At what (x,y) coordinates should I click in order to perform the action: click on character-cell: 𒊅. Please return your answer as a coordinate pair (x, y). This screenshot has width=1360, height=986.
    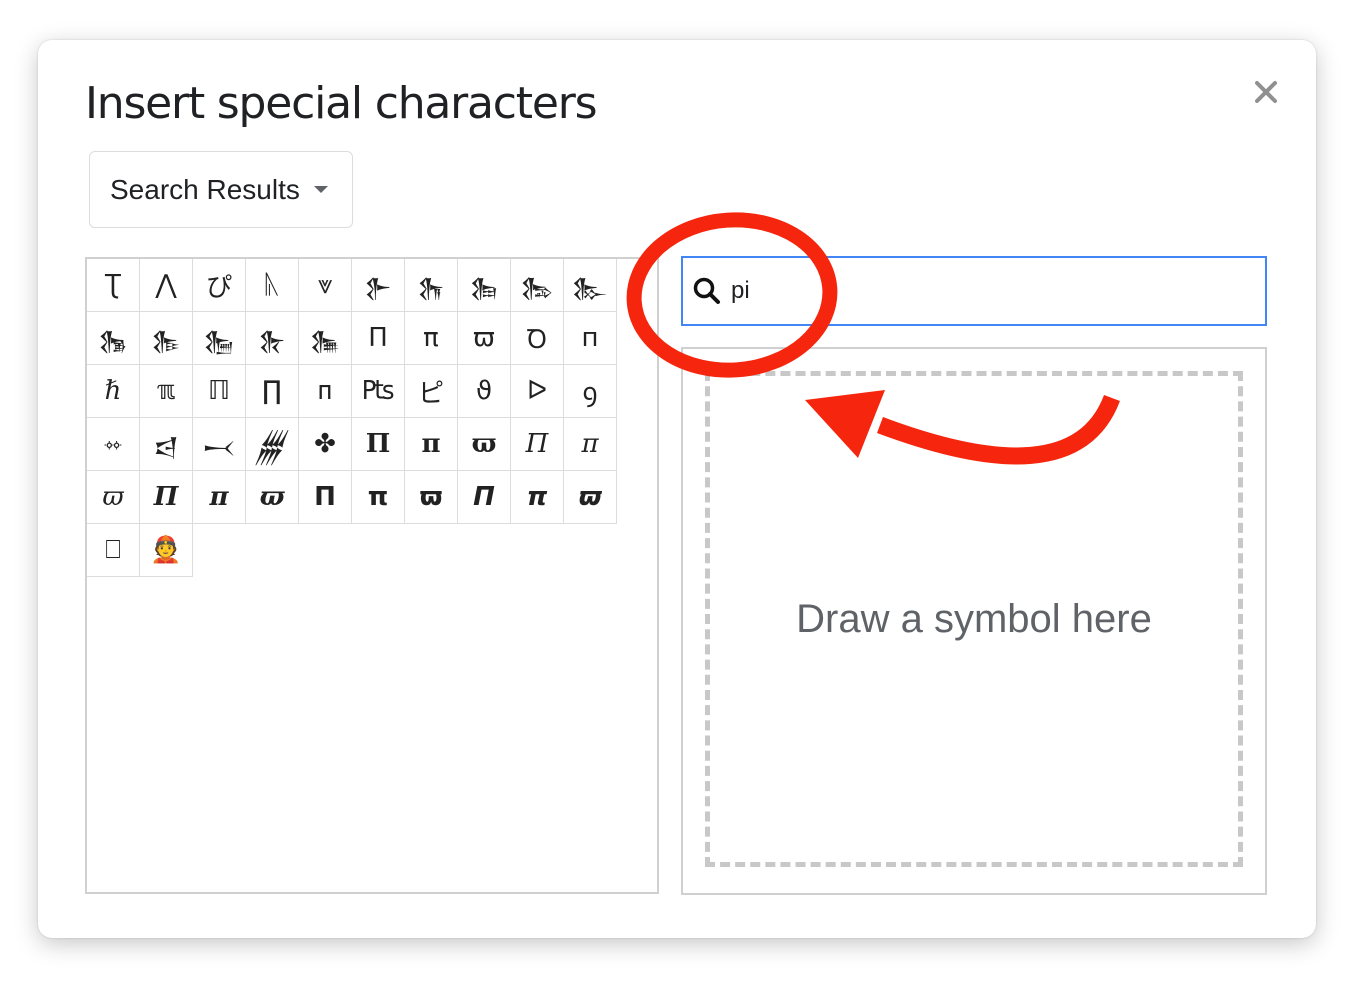
    Looking at the image, I should click on (166, 338).